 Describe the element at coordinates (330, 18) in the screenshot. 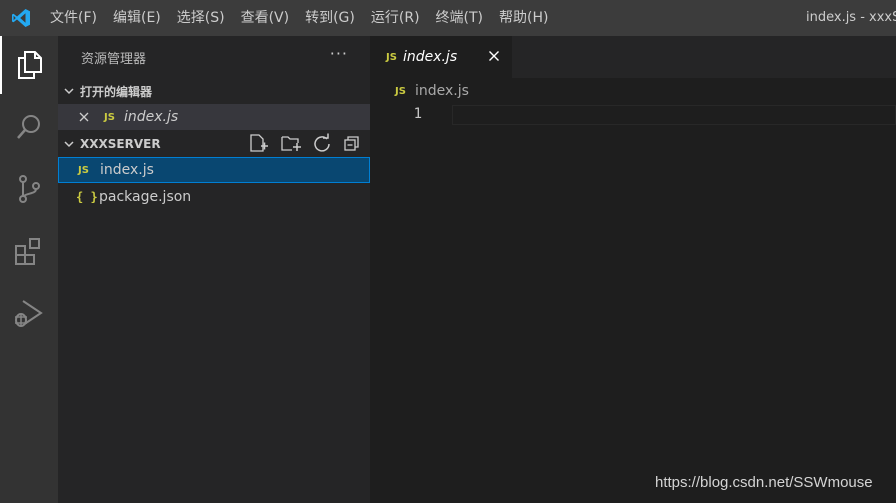

I see `menu-go: 转到(G)` at that location.